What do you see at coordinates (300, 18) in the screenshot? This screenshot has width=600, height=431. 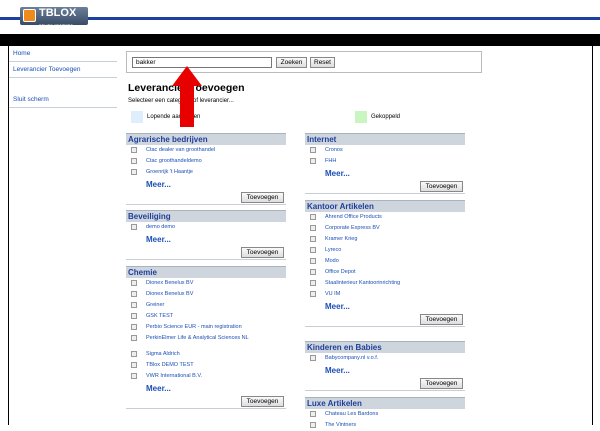 I see `header-blue-line` at bounding box center [300, 18].